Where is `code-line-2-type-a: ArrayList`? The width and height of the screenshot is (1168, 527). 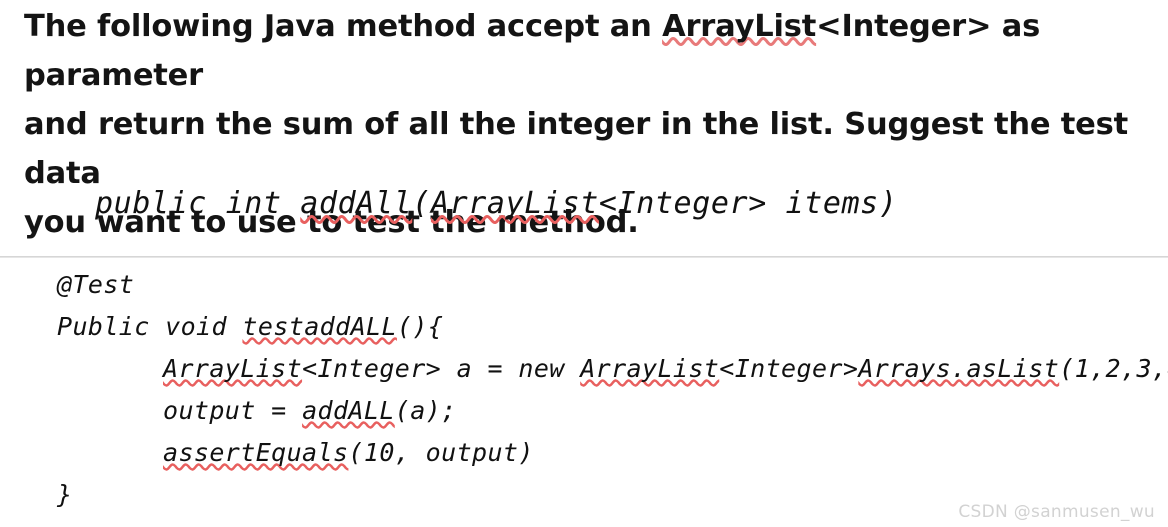
code-line-2-type-a: ArrayList is located at coordinates (233, 368).